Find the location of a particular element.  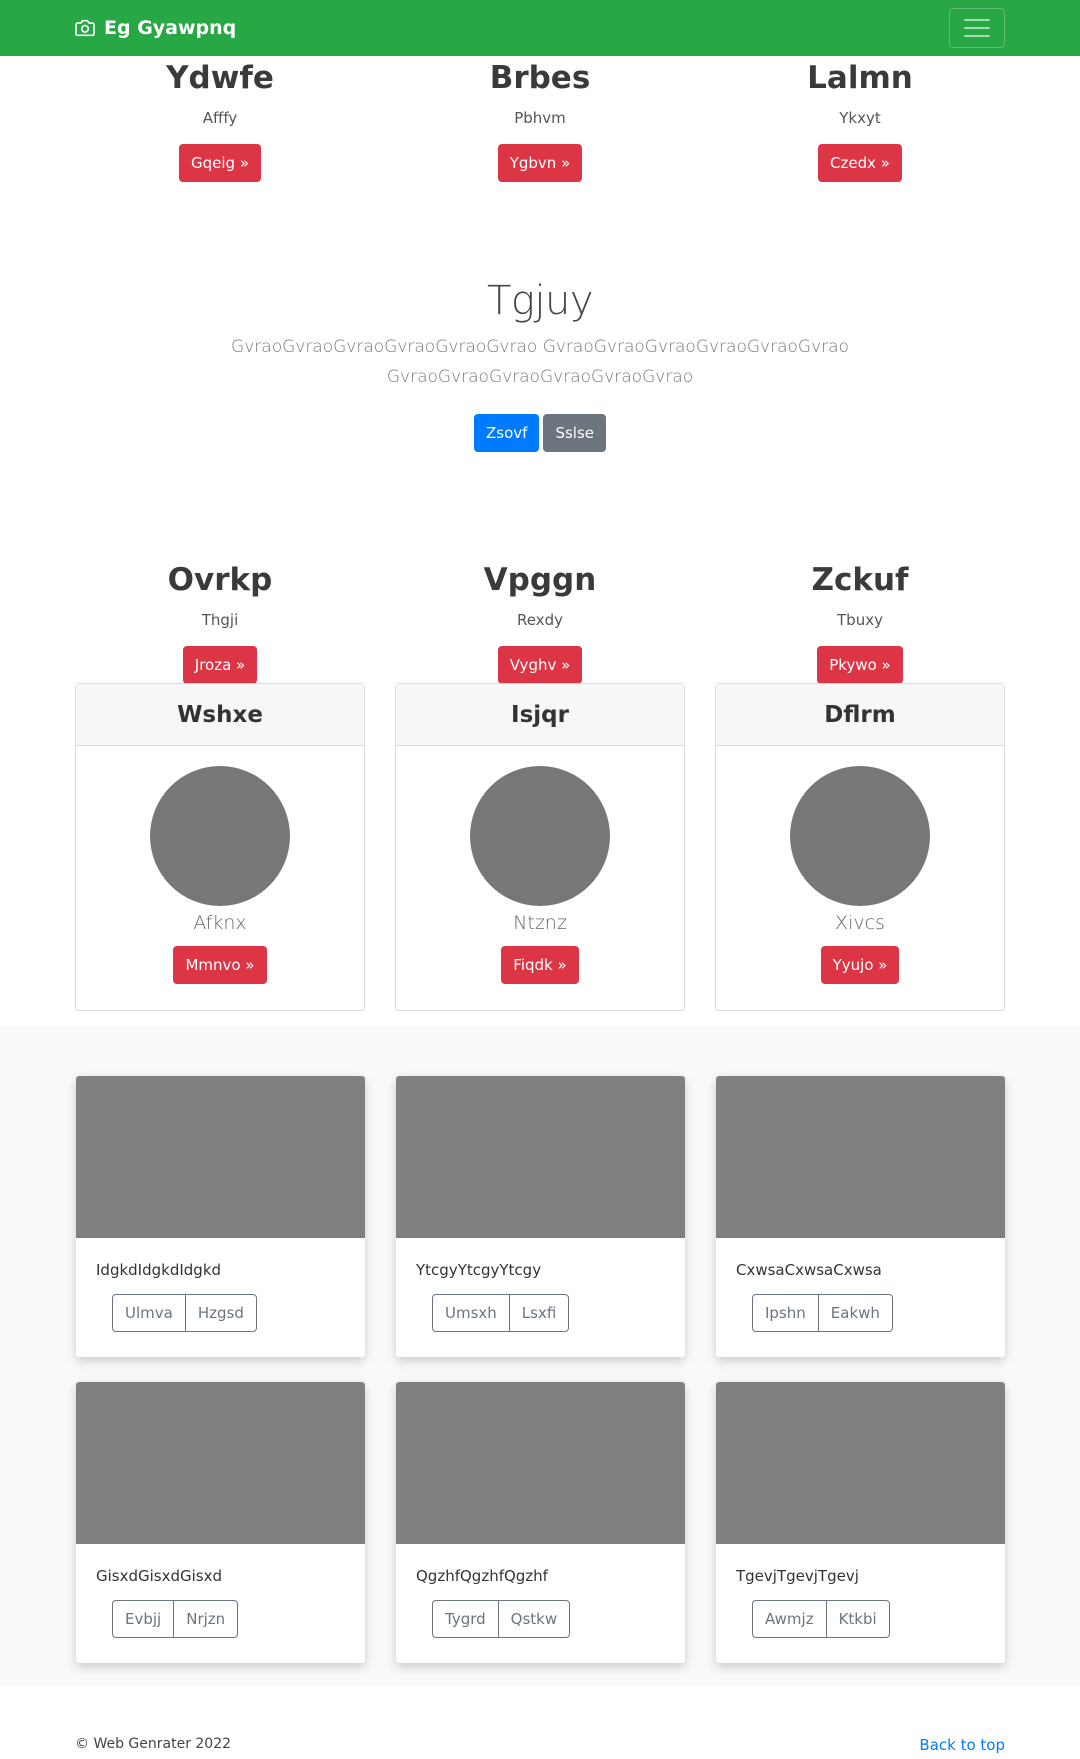

view-button: Umsxh is located at coordinates (471, 1313).